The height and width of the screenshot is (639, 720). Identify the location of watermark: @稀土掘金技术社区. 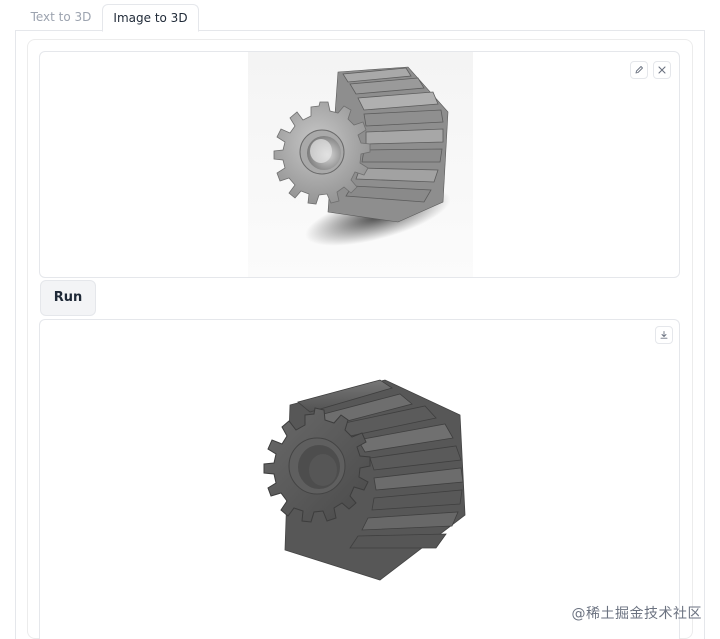
(636, 614).